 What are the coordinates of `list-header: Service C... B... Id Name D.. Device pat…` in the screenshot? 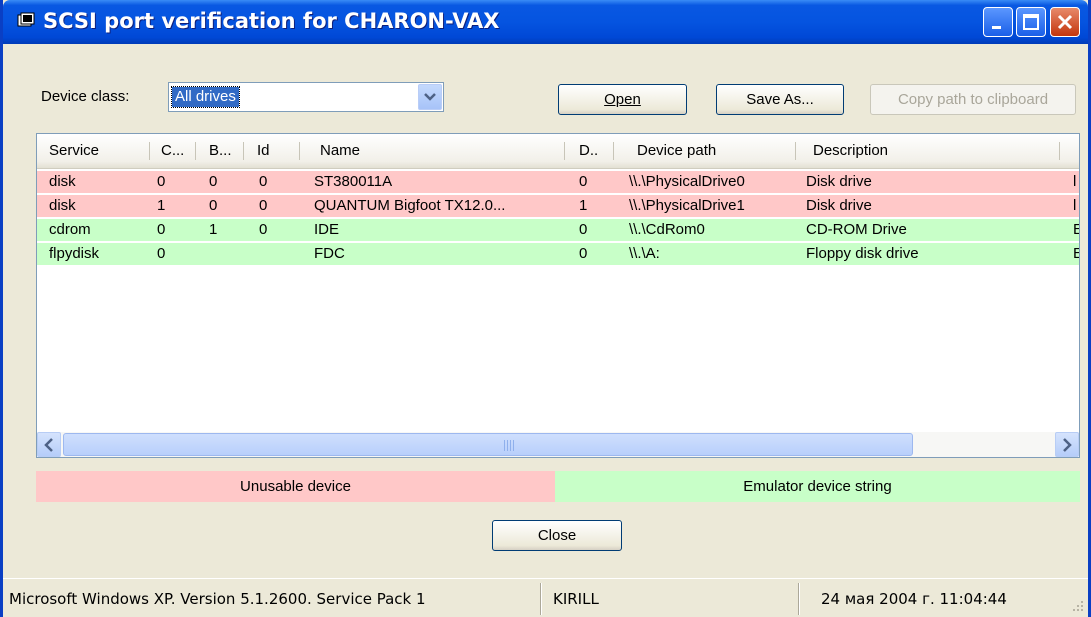 It's located at (558, 151).